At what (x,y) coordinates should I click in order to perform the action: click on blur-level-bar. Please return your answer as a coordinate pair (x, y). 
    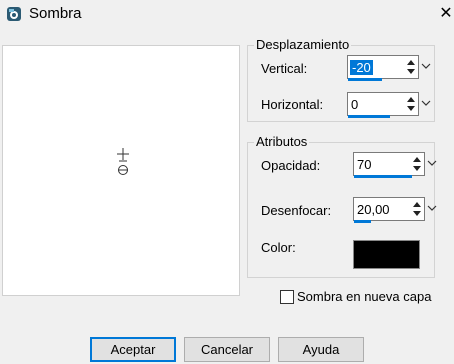
    Looking at the image, I should click on (362, 221).